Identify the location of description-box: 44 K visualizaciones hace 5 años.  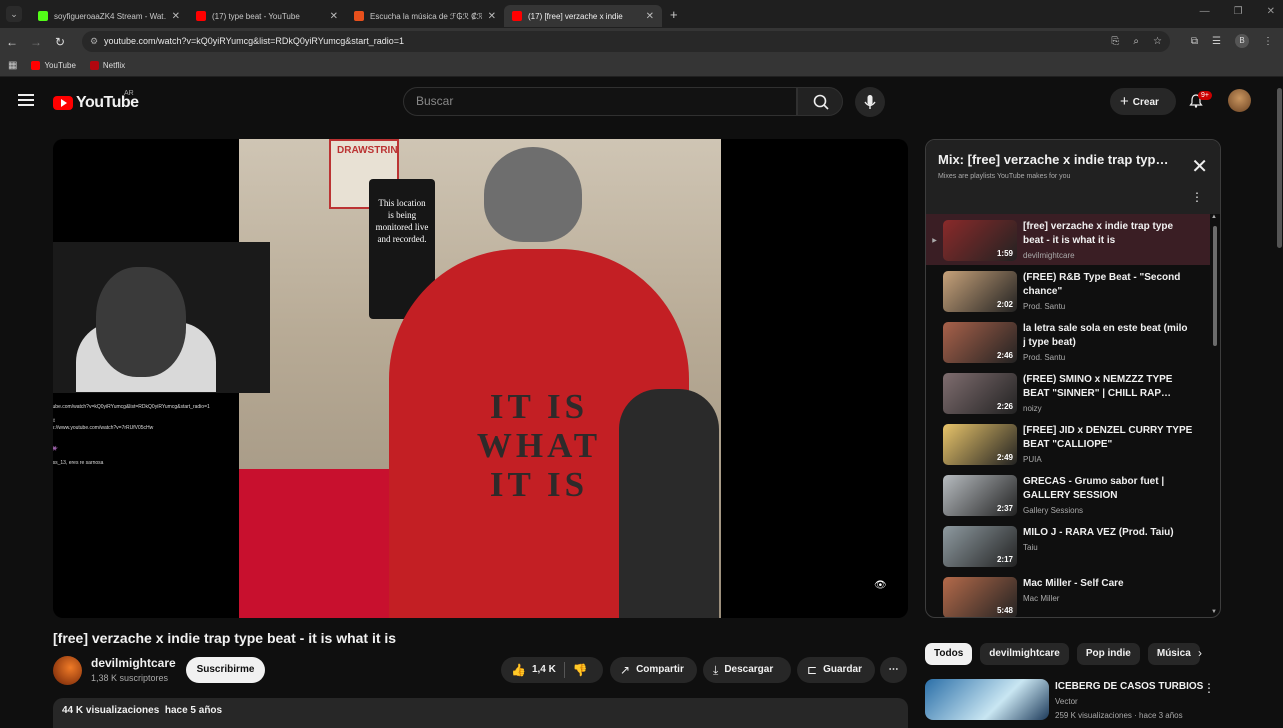
(480, 713).